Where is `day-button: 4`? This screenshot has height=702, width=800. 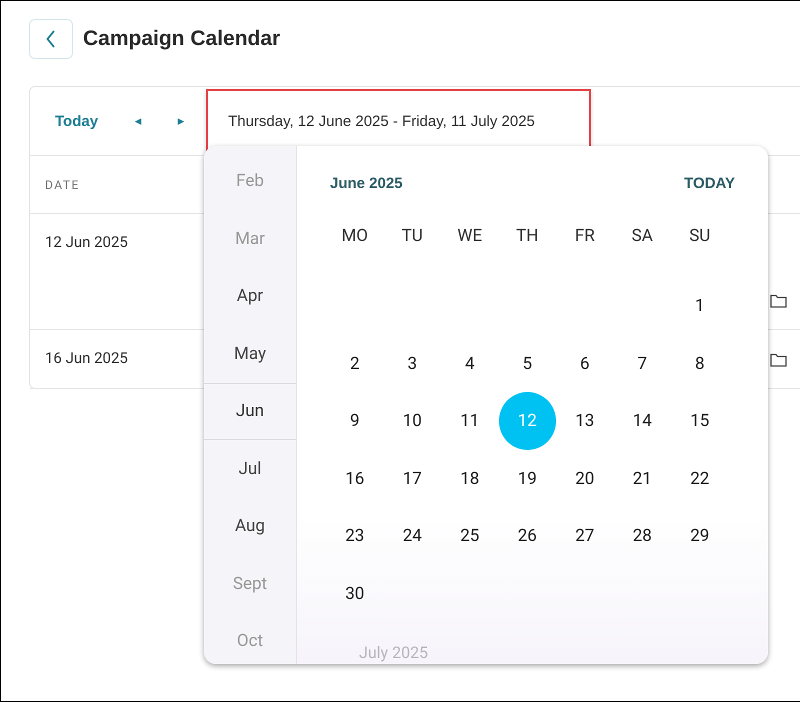
day-button: 4 is located at coordinates (469, 363).